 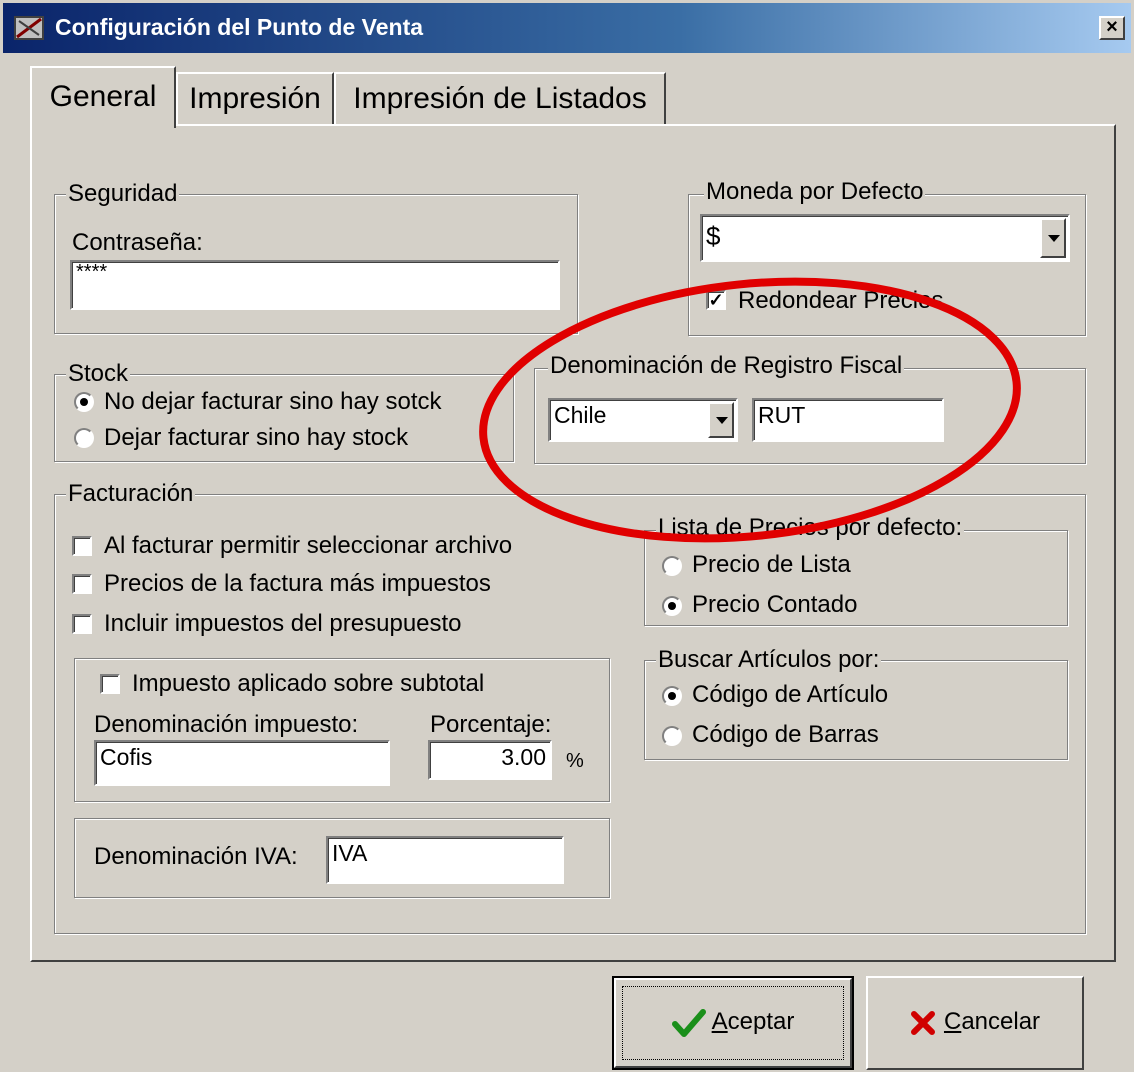 What do you see at coordinates (567, 28) in the screenshot?
I see `title-bar: Configuración del Punto de Venta ×` at bounding box center [567, 28].